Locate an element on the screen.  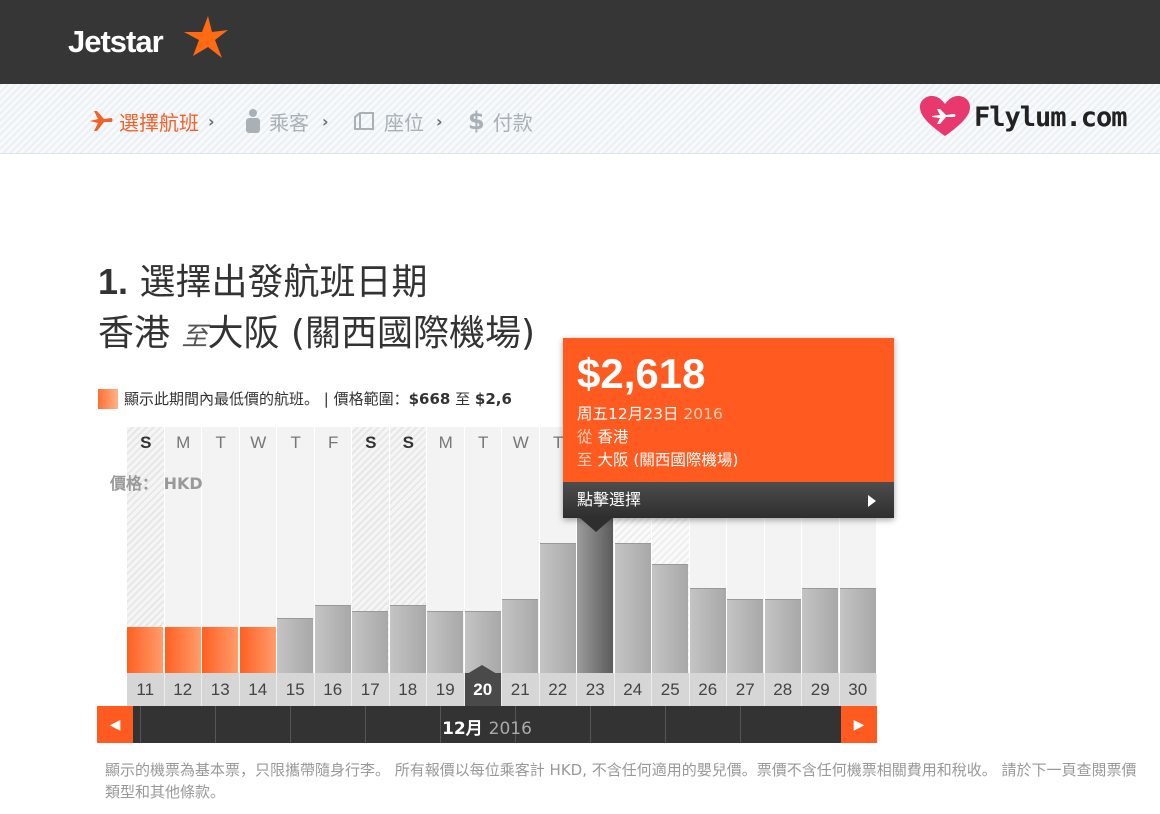
currency-label-text: 價格： is located at coordinates (134, 483).